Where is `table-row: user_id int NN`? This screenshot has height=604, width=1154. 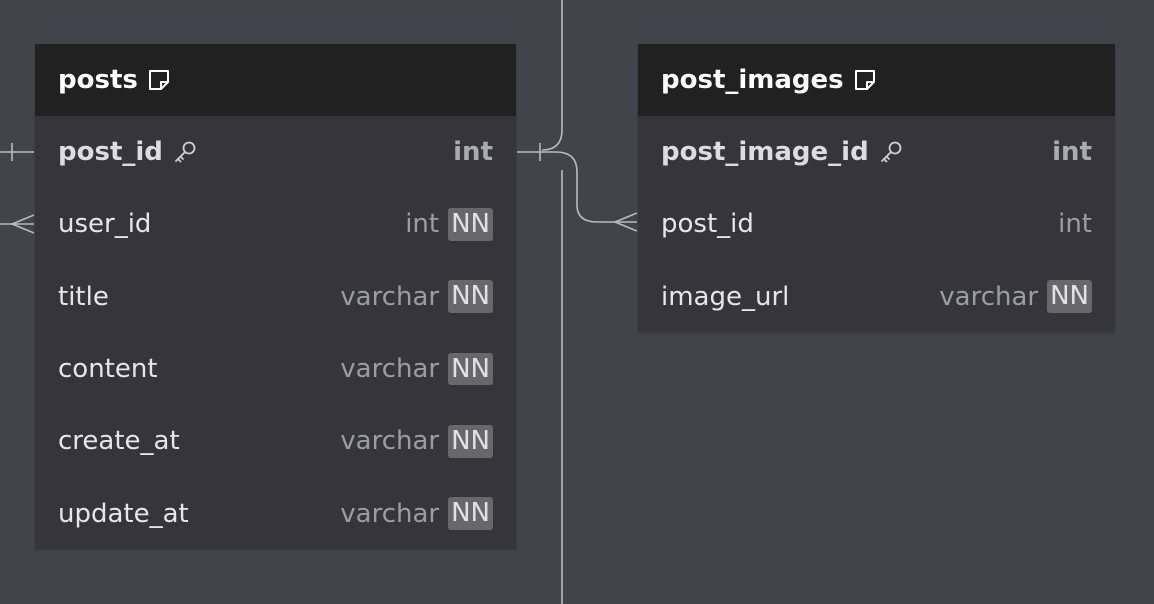 table-row: user_id int NN is located at coordinates (275, 224).